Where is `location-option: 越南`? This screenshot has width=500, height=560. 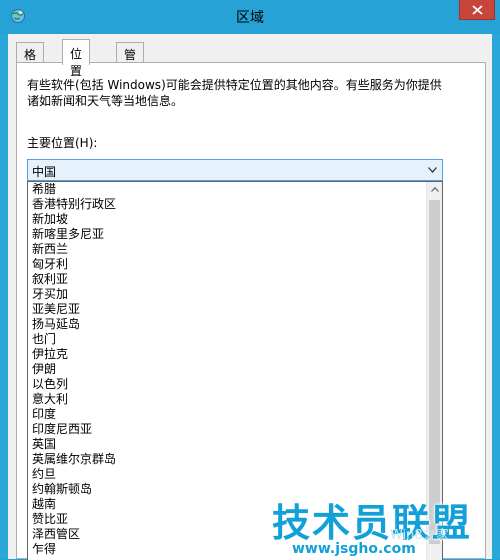 location-option: 越南 is located at coordinates (227, 504).